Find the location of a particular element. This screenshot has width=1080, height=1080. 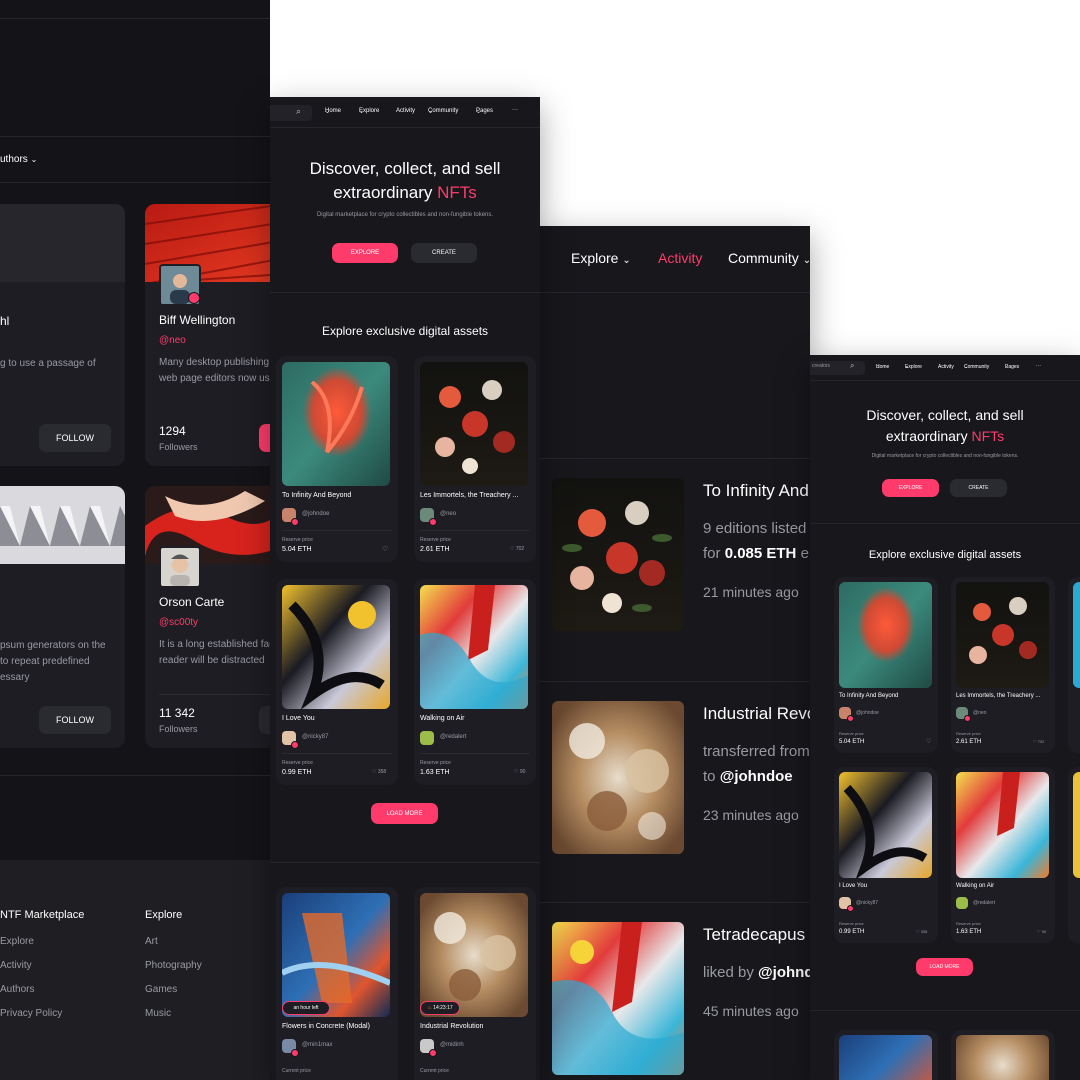

footer-link: Games is located at coordinates (161, 989).